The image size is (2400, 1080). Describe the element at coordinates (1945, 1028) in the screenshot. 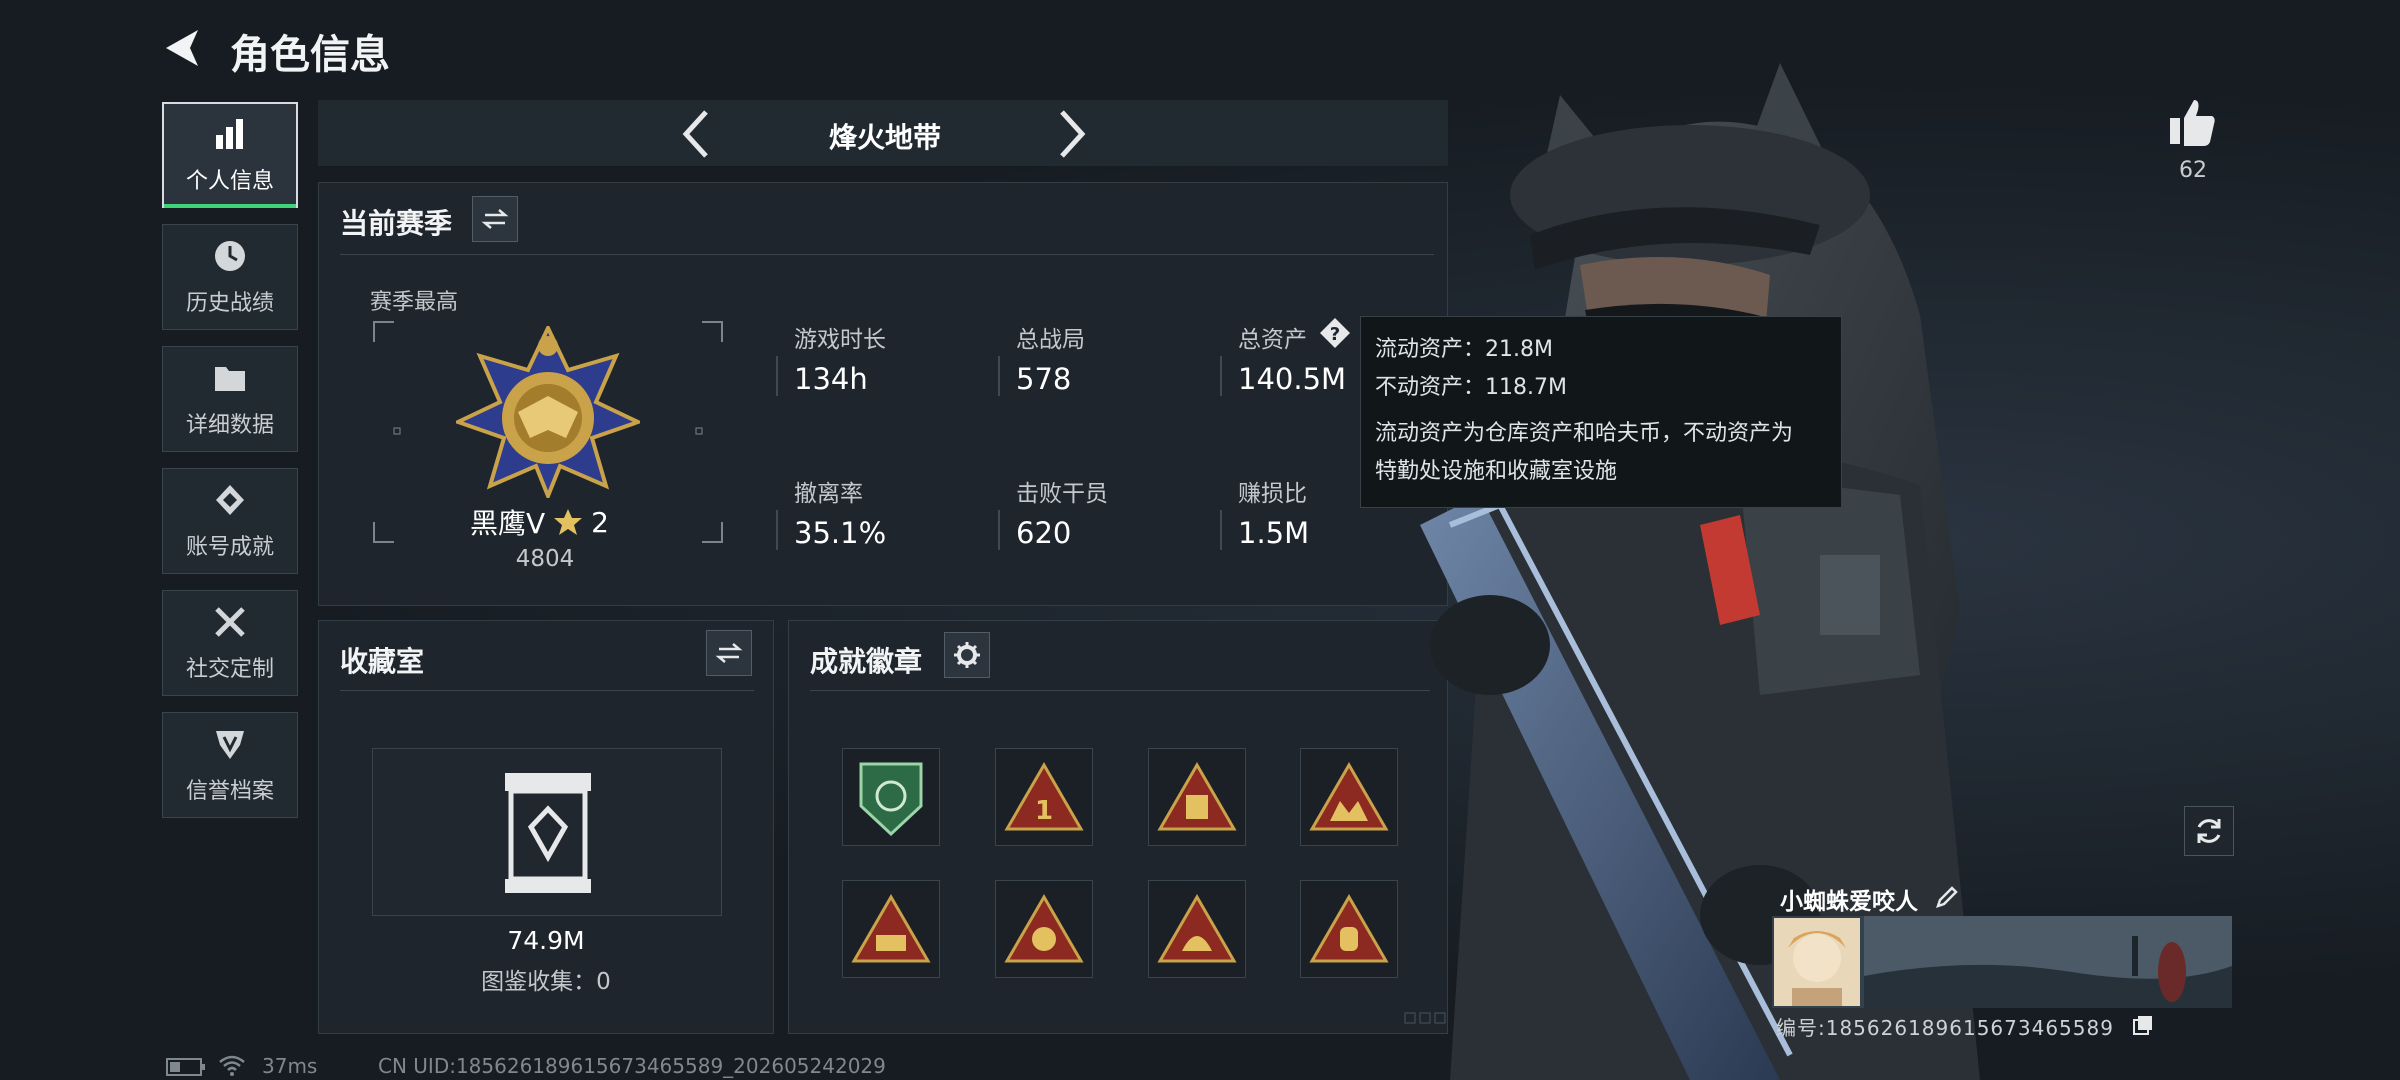

I see `player-uid: 编号:1856261896156734655​89` at that location.